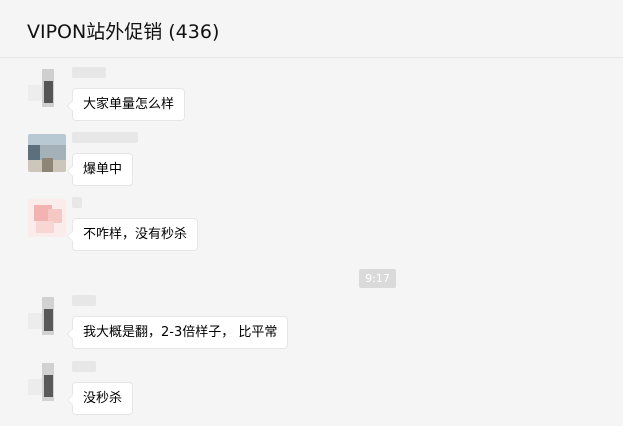 This screenshot has width=623, height=426. I want to click on message-bubble: 不咋样，没有秒杀, so click(132, 234).